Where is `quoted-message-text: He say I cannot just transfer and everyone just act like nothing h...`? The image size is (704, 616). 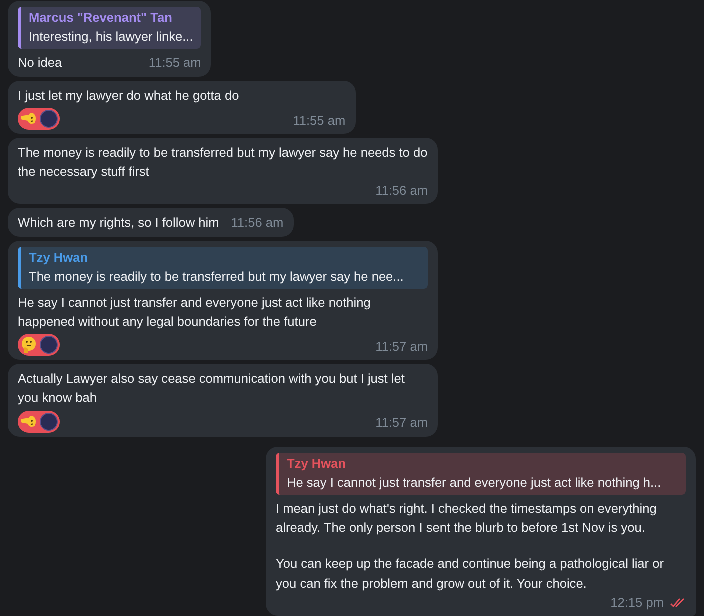
quoted-message-text: He say I cannot just transfer and everyone just act like nothing h... is located at coordinates (474, 483).